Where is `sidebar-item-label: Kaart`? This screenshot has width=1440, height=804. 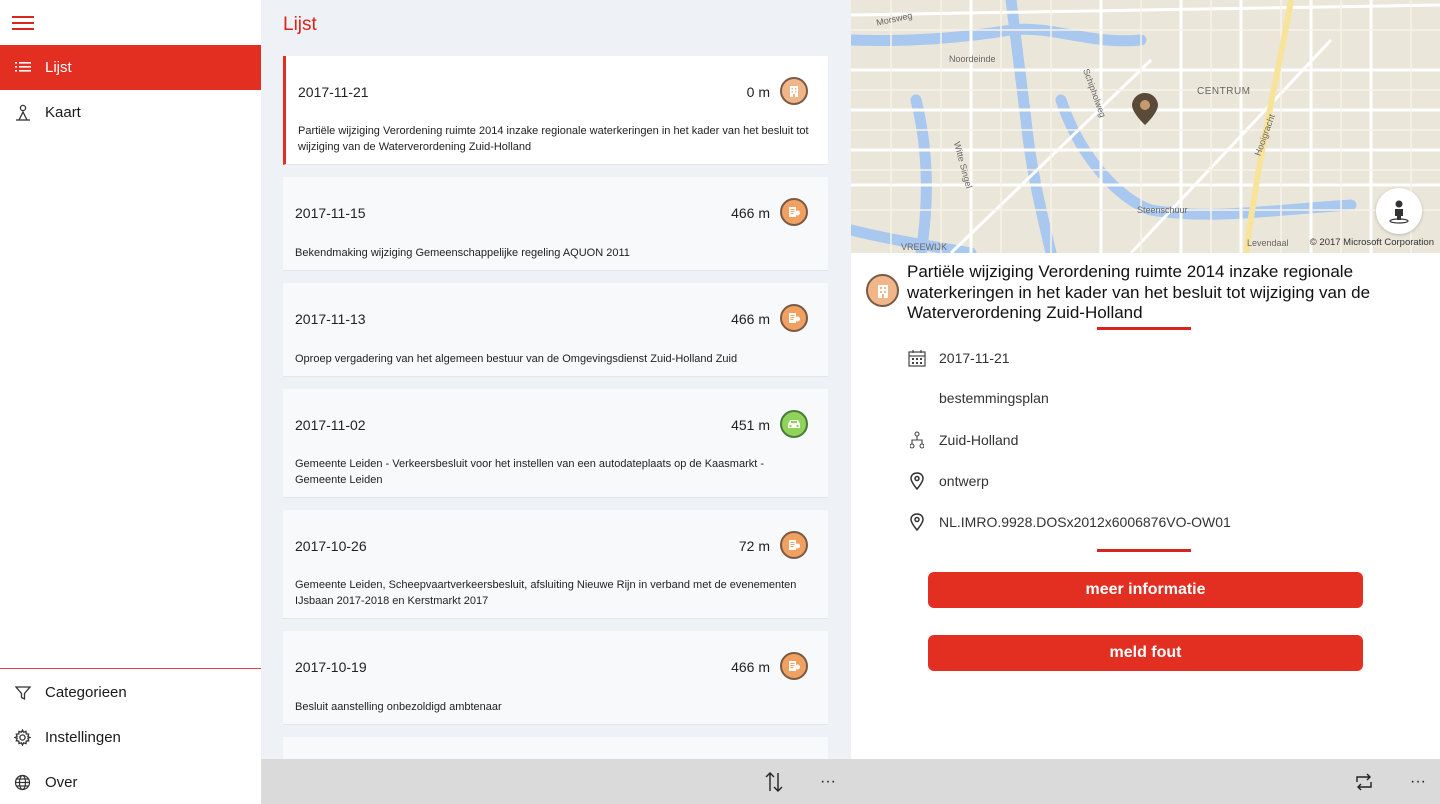
sidebar-item-label: Kaart is located at coordinates (63, 112).